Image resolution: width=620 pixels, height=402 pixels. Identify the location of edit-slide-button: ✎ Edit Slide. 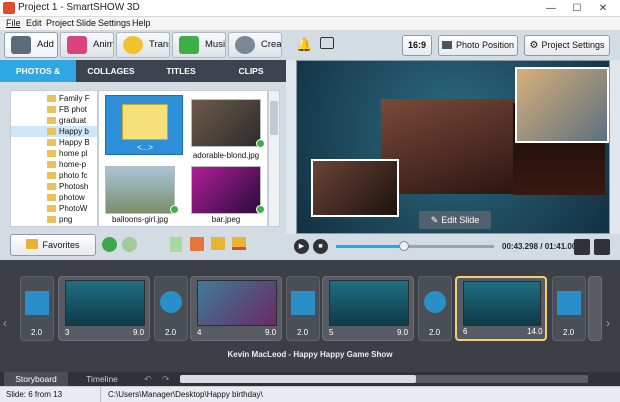
(455, 220).